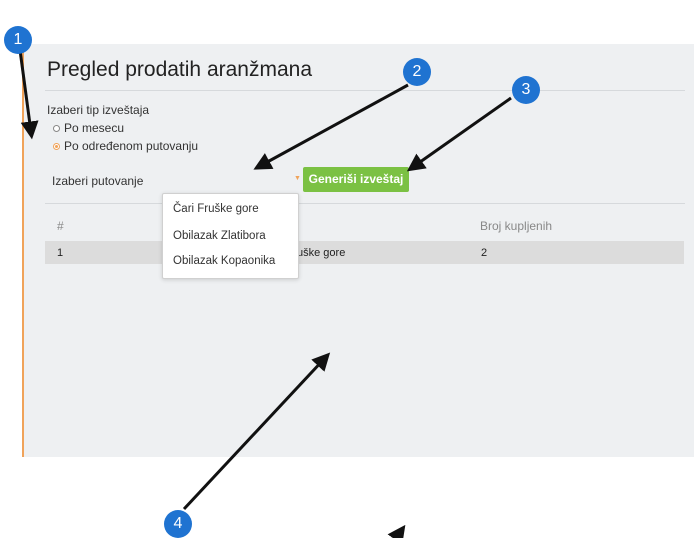 This screenshot has height=538, width=694. I want to click on page-title: Pregled prodatih aranžmana, so click(180, 69).